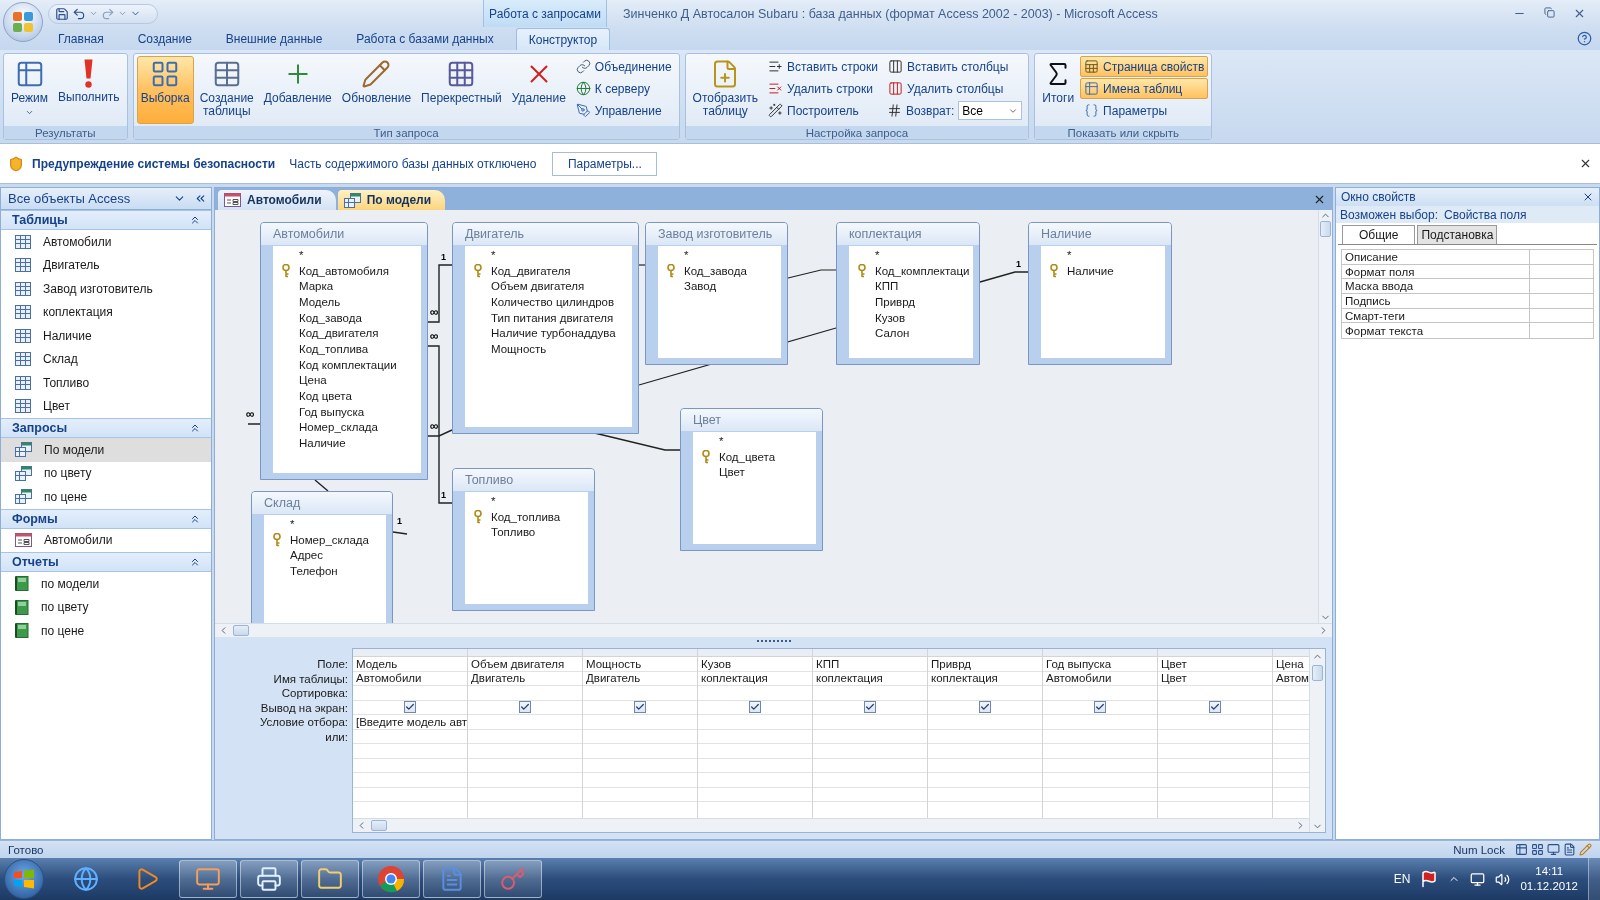 The image size is (1600, 900). Describe the element at coordinates (329, 539) in the screenshot. I see `field-name: Номер_склада` at that location.